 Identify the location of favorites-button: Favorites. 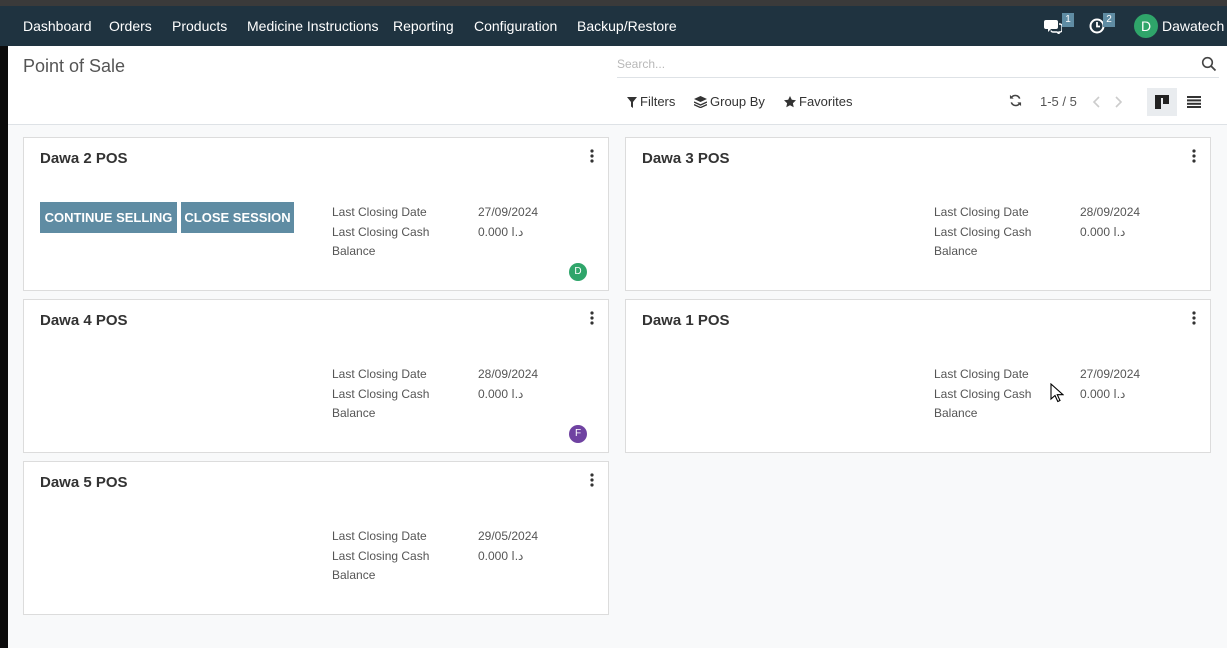
(818, 102).